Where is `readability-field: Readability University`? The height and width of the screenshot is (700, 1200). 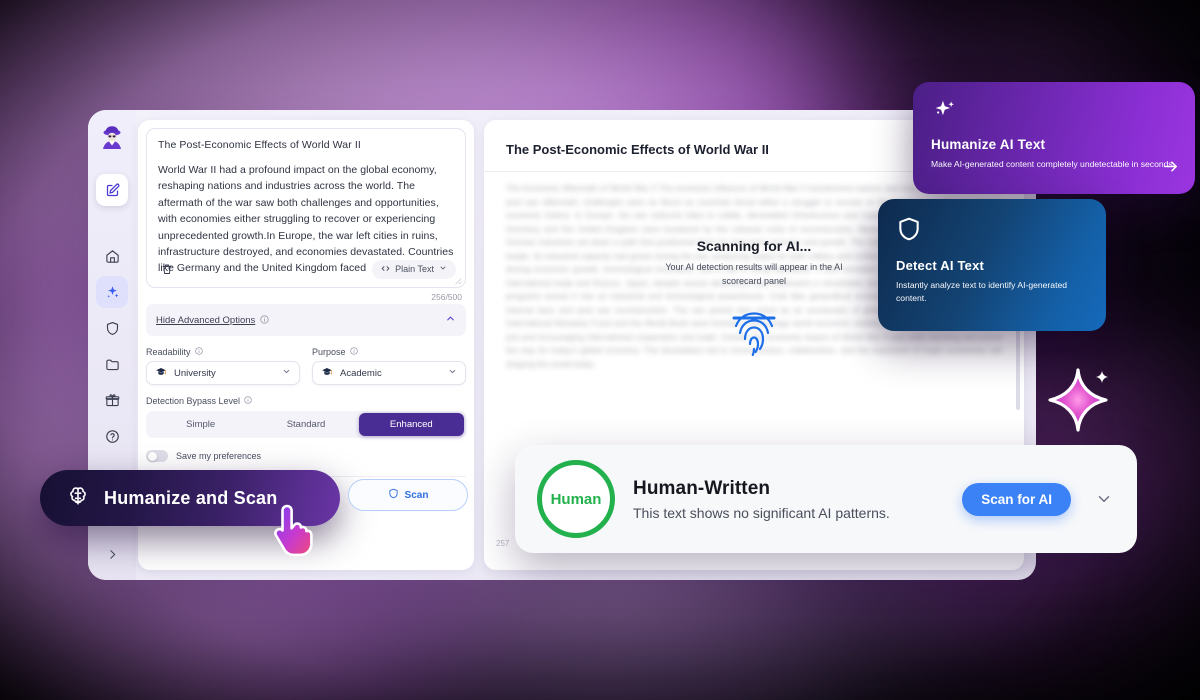 readability-field: Readability University is located at coordinates (223, 366).